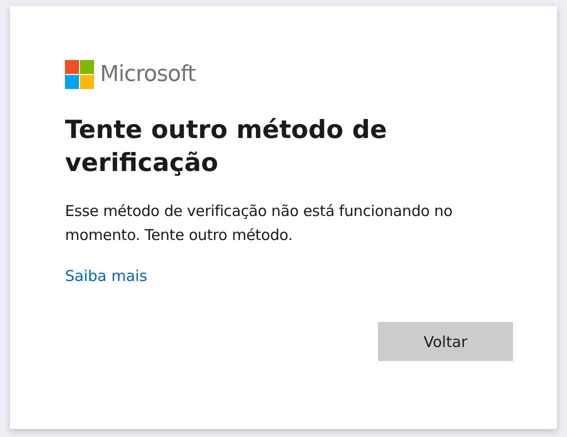 The image size is (567, 437). What do you see at coordinates (106, 276) in the screenshot?
I see `learn-more-link: Saiba mais` at bounding box center [106, 276].